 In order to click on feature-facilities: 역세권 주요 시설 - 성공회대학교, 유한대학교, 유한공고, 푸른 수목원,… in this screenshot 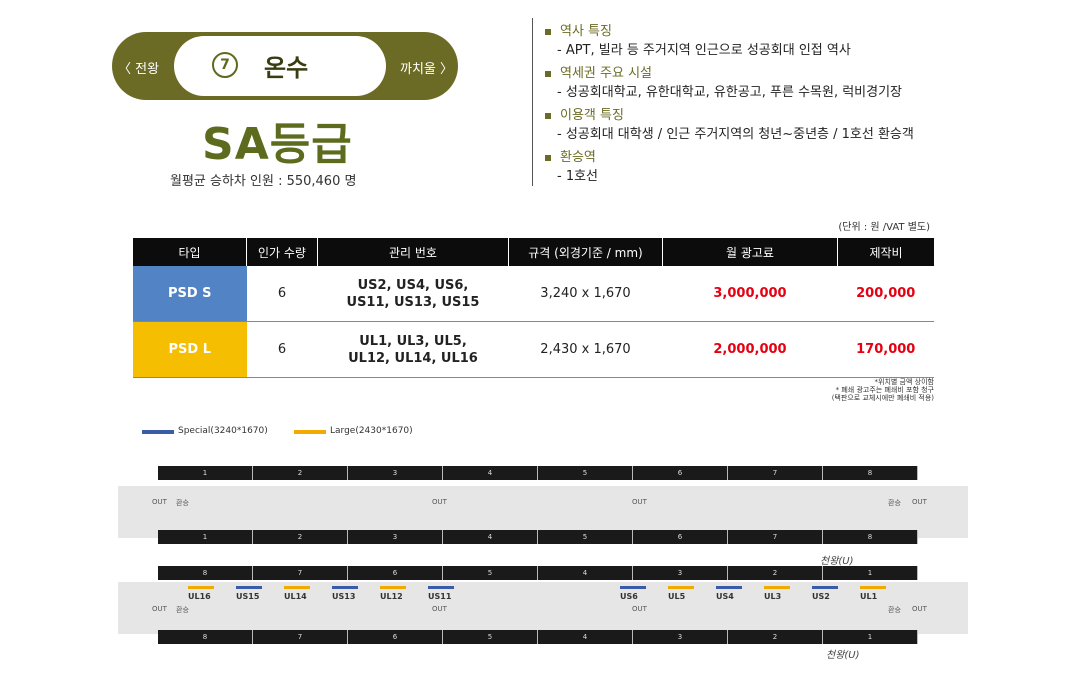, I will do `click(723, 81)`.